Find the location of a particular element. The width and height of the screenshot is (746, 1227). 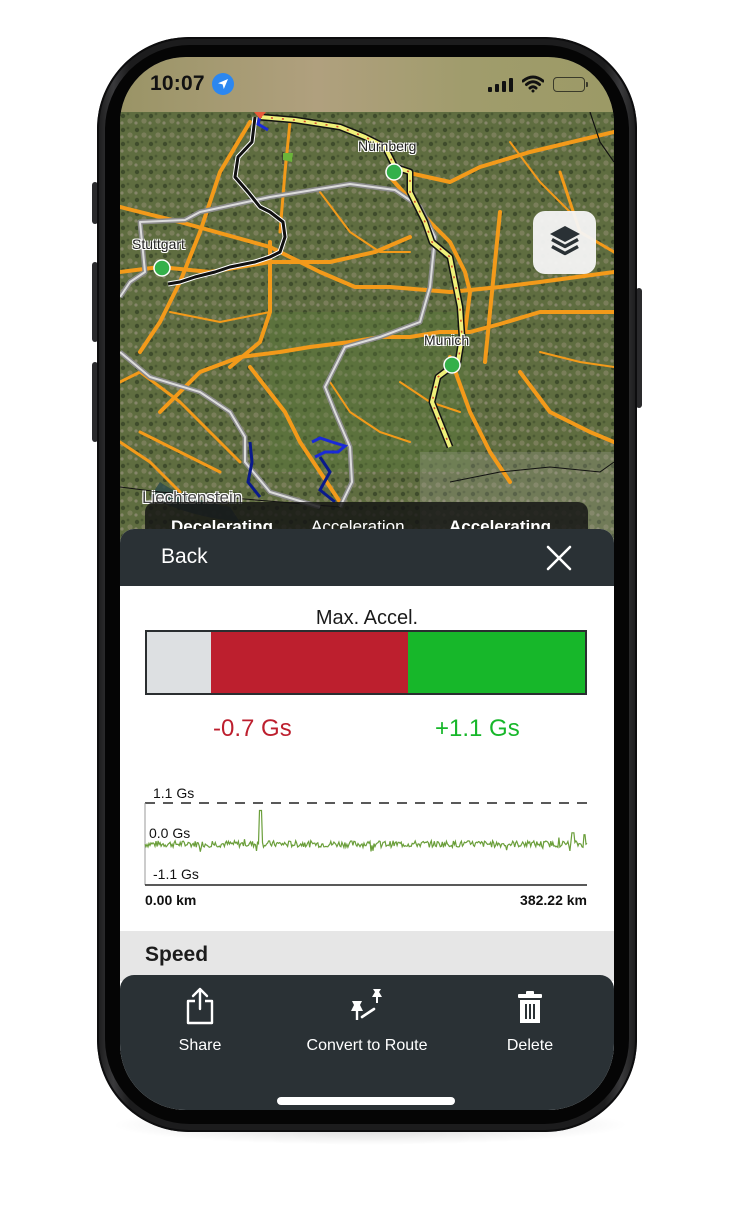

convert-route-icon is located at coordinates (367, 1000).